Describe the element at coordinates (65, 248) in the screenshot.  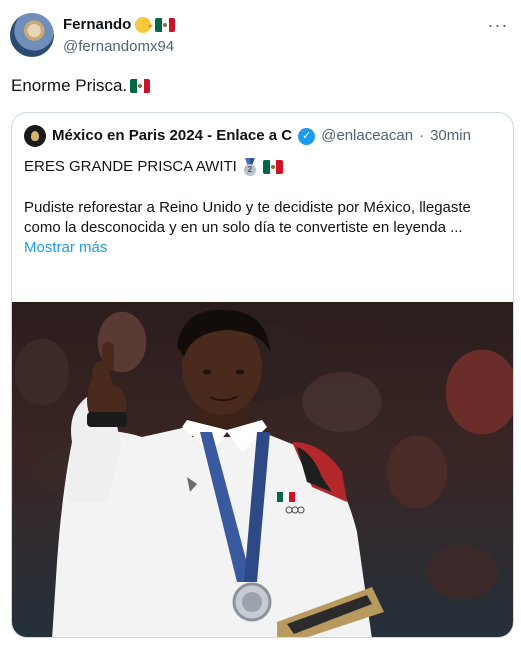
I see `show-more-link: Mostrar más` at that location.